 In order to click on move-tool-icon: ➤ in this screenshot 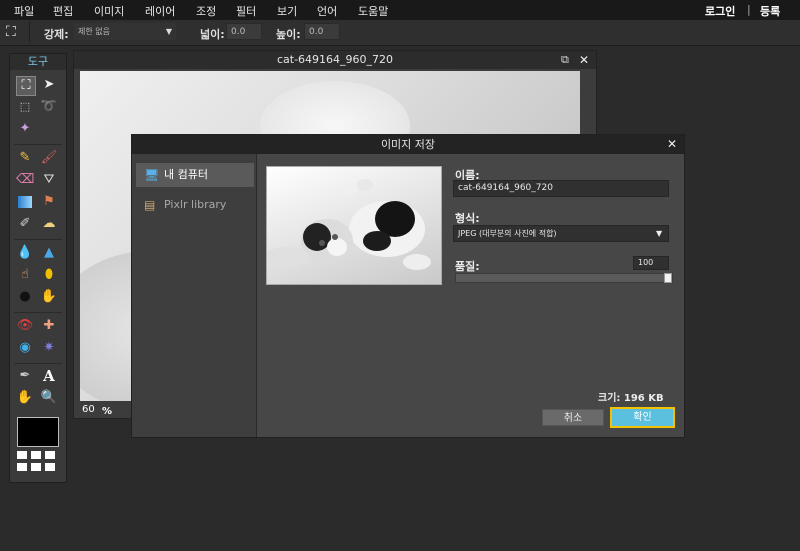, I will do `click(49, 85)`.